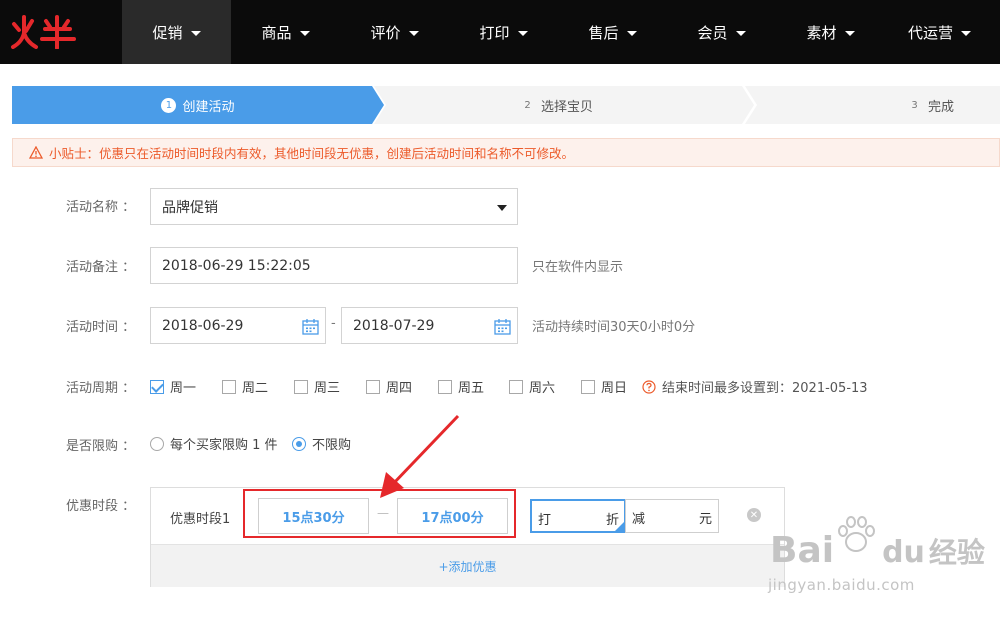 The height and width of the screenshot is (622, 1000). I want to click on step-label: 完成, so click(941, 107).